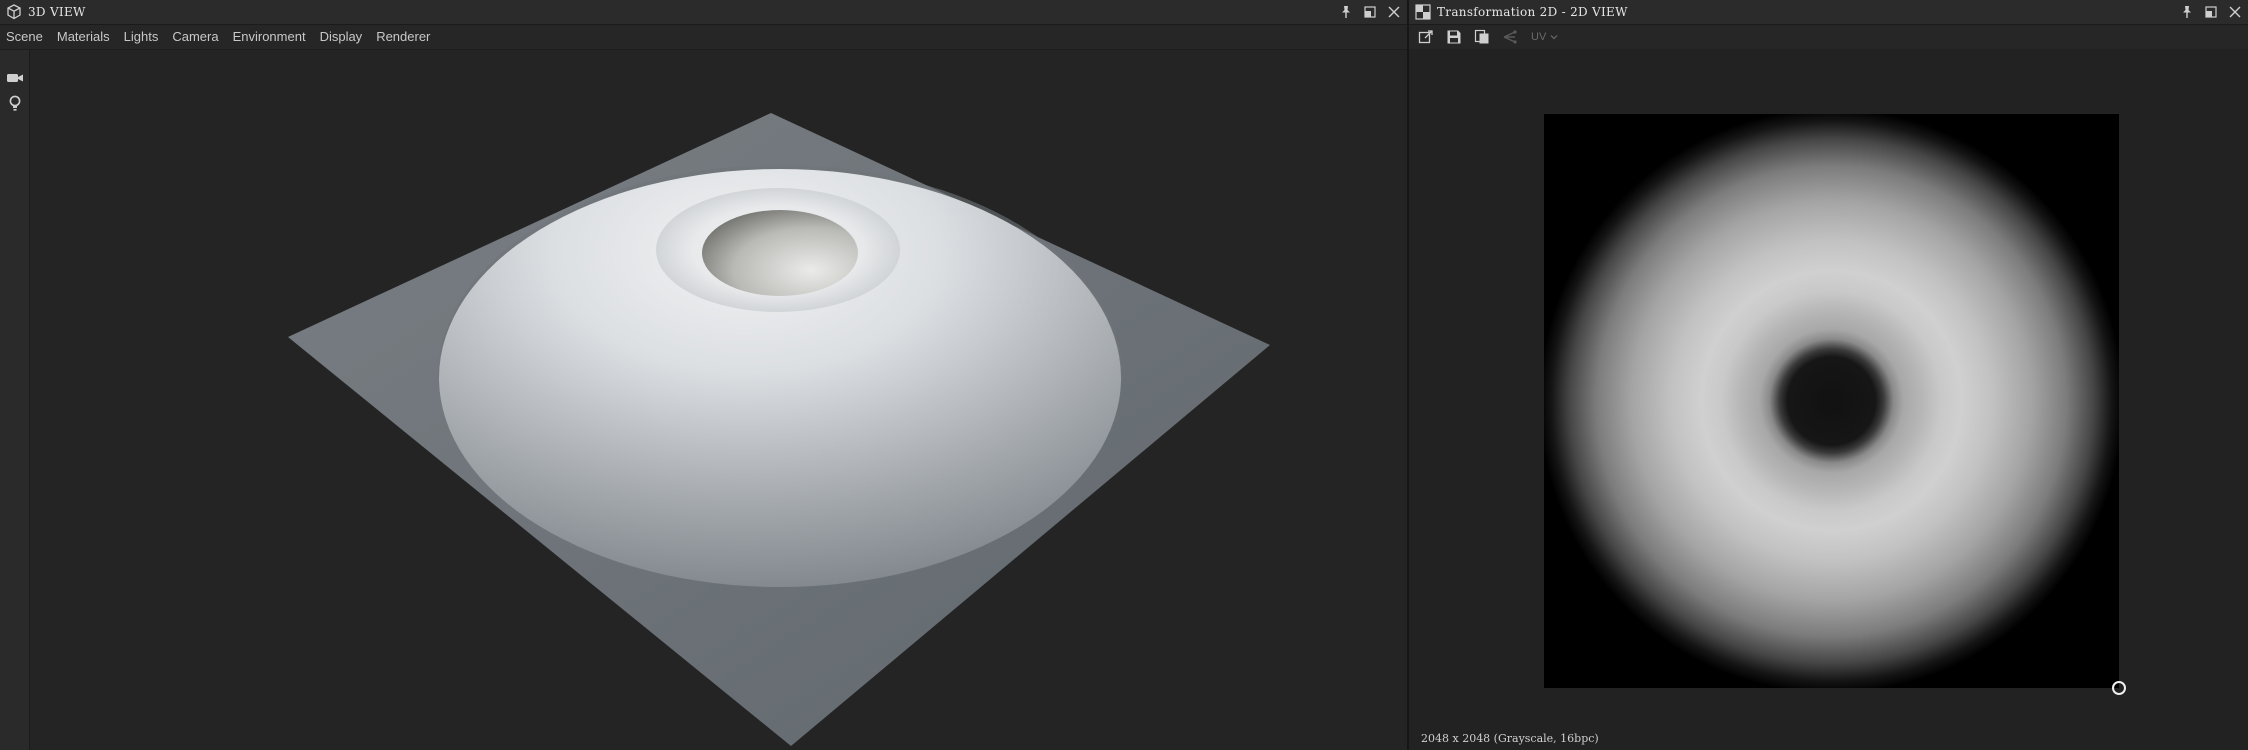 The height and width of the screenshot is (750, 2248). Describe the element at coordinates (14, 12) in the screenshot. I see `cube-icon` at that location.